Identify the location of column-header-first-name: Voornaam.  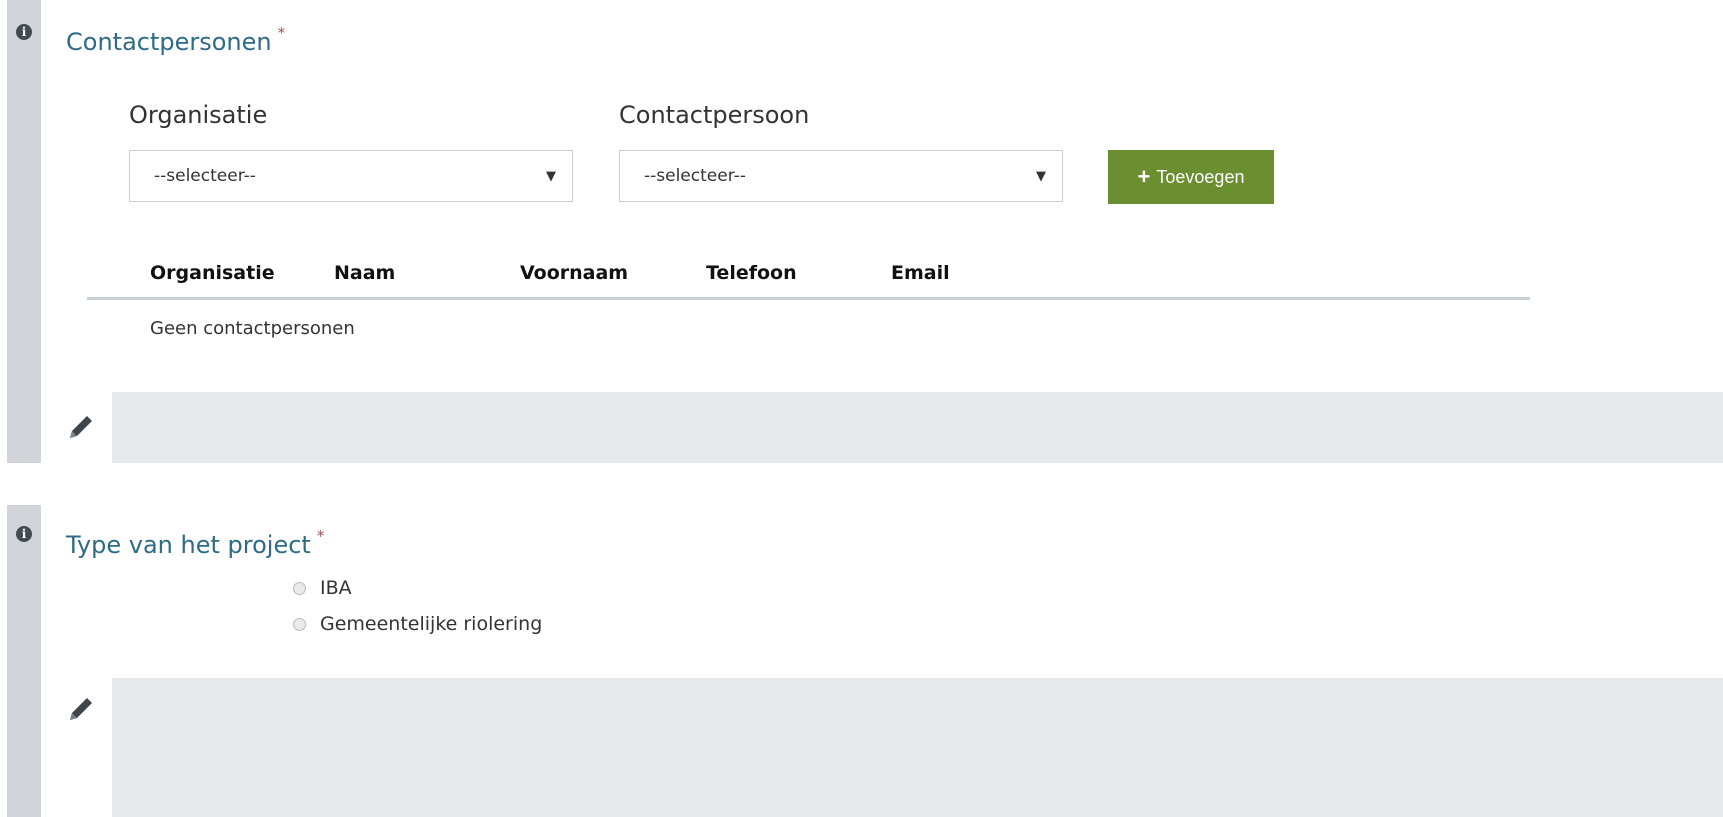
(574, 273).